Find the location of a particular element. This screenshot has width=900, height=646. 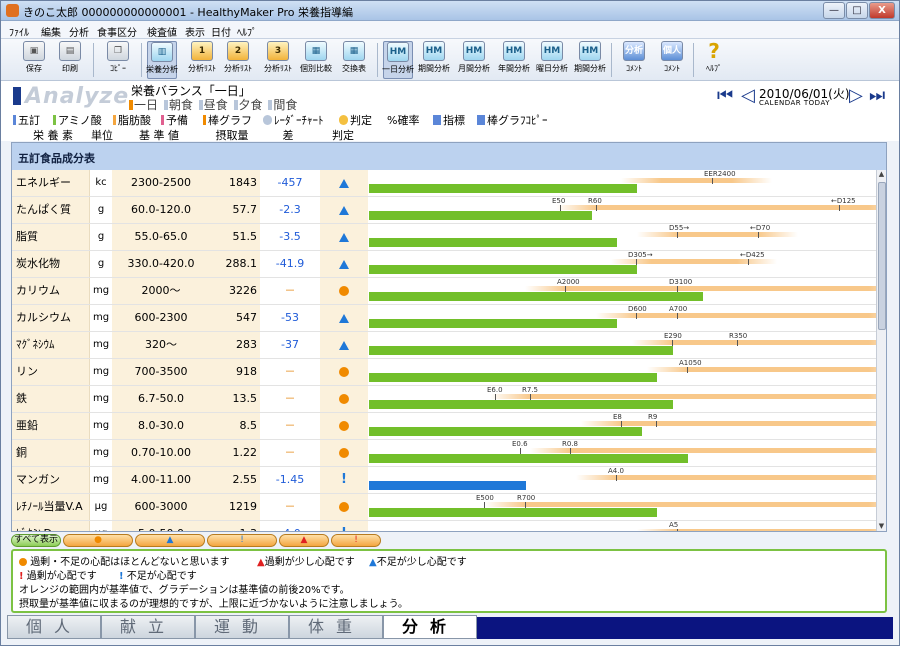

tab-analysis: 分析 is located at coordinates (430, 627).